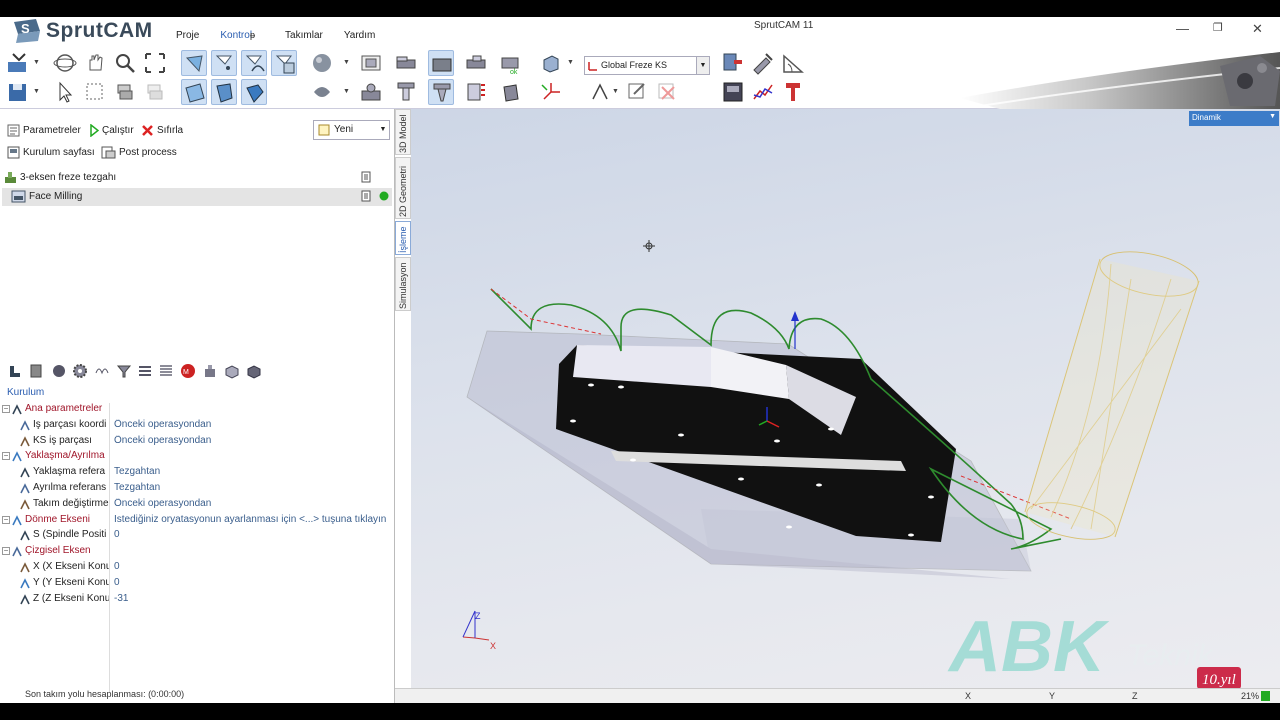 The image size is (1280, 720). I want to click on zoom-fit-icon, so click(155, 63).